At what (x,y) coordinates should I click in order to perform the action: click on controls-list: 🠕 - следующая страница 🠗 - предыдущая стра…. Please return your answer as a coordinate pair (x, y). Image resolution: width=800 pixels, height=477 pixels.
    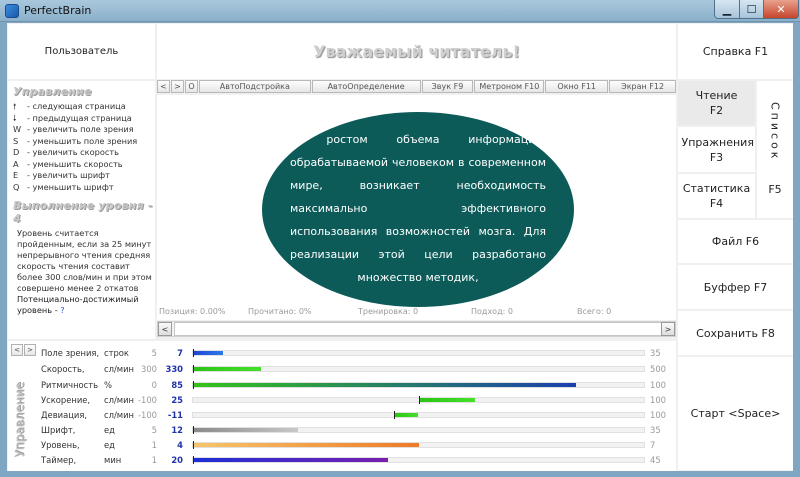
    Looking at the image, I should click on (84, 147).